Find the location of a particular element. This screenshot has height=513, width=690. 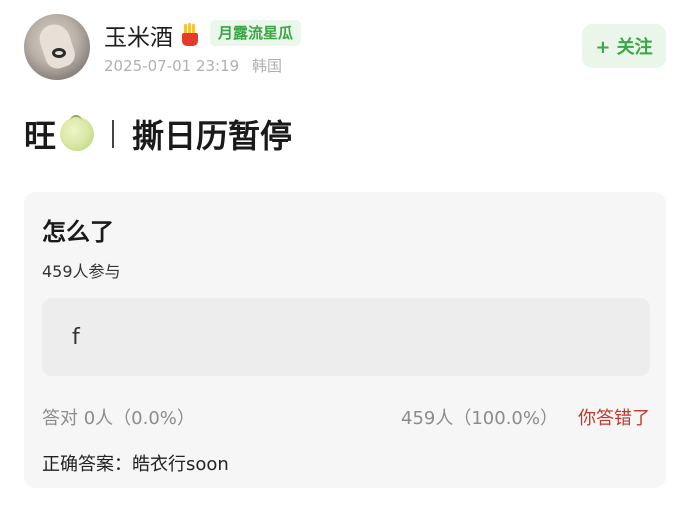

correct-stats: 答对 0人（0.0%） is located at coordinates (118, 418).